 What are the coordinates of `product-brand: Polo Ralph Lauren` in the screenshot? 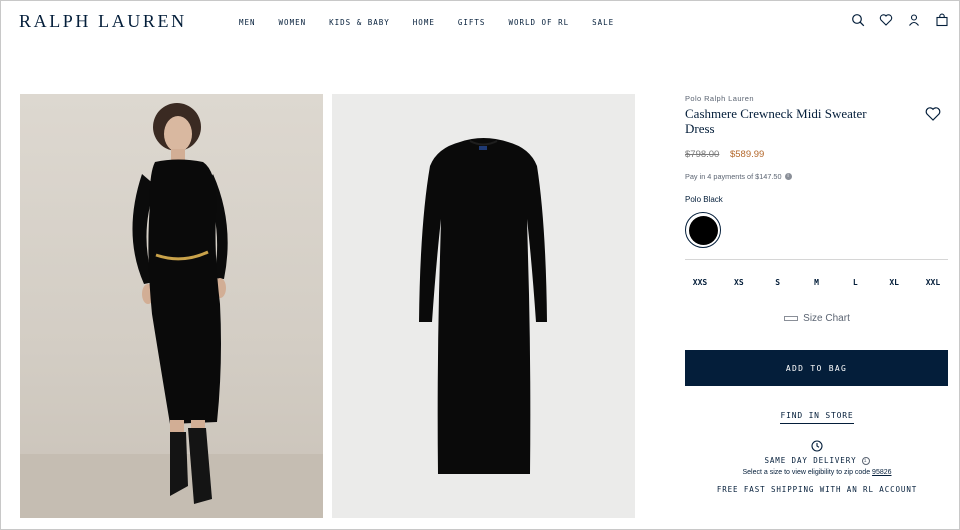 It's located at (817, 98).